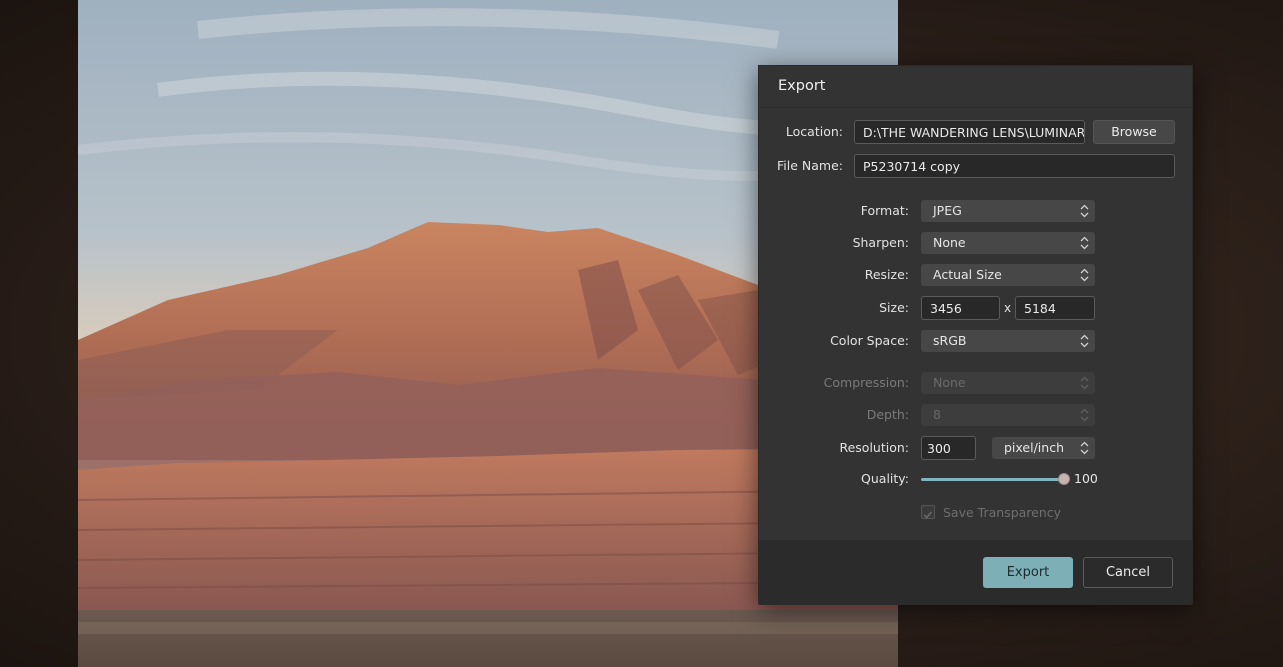 This screenshot has height=667, width=1283. Describe the element at coordinates (949, 242) in the screenshot. I see `sharpen-value: None` at that location.